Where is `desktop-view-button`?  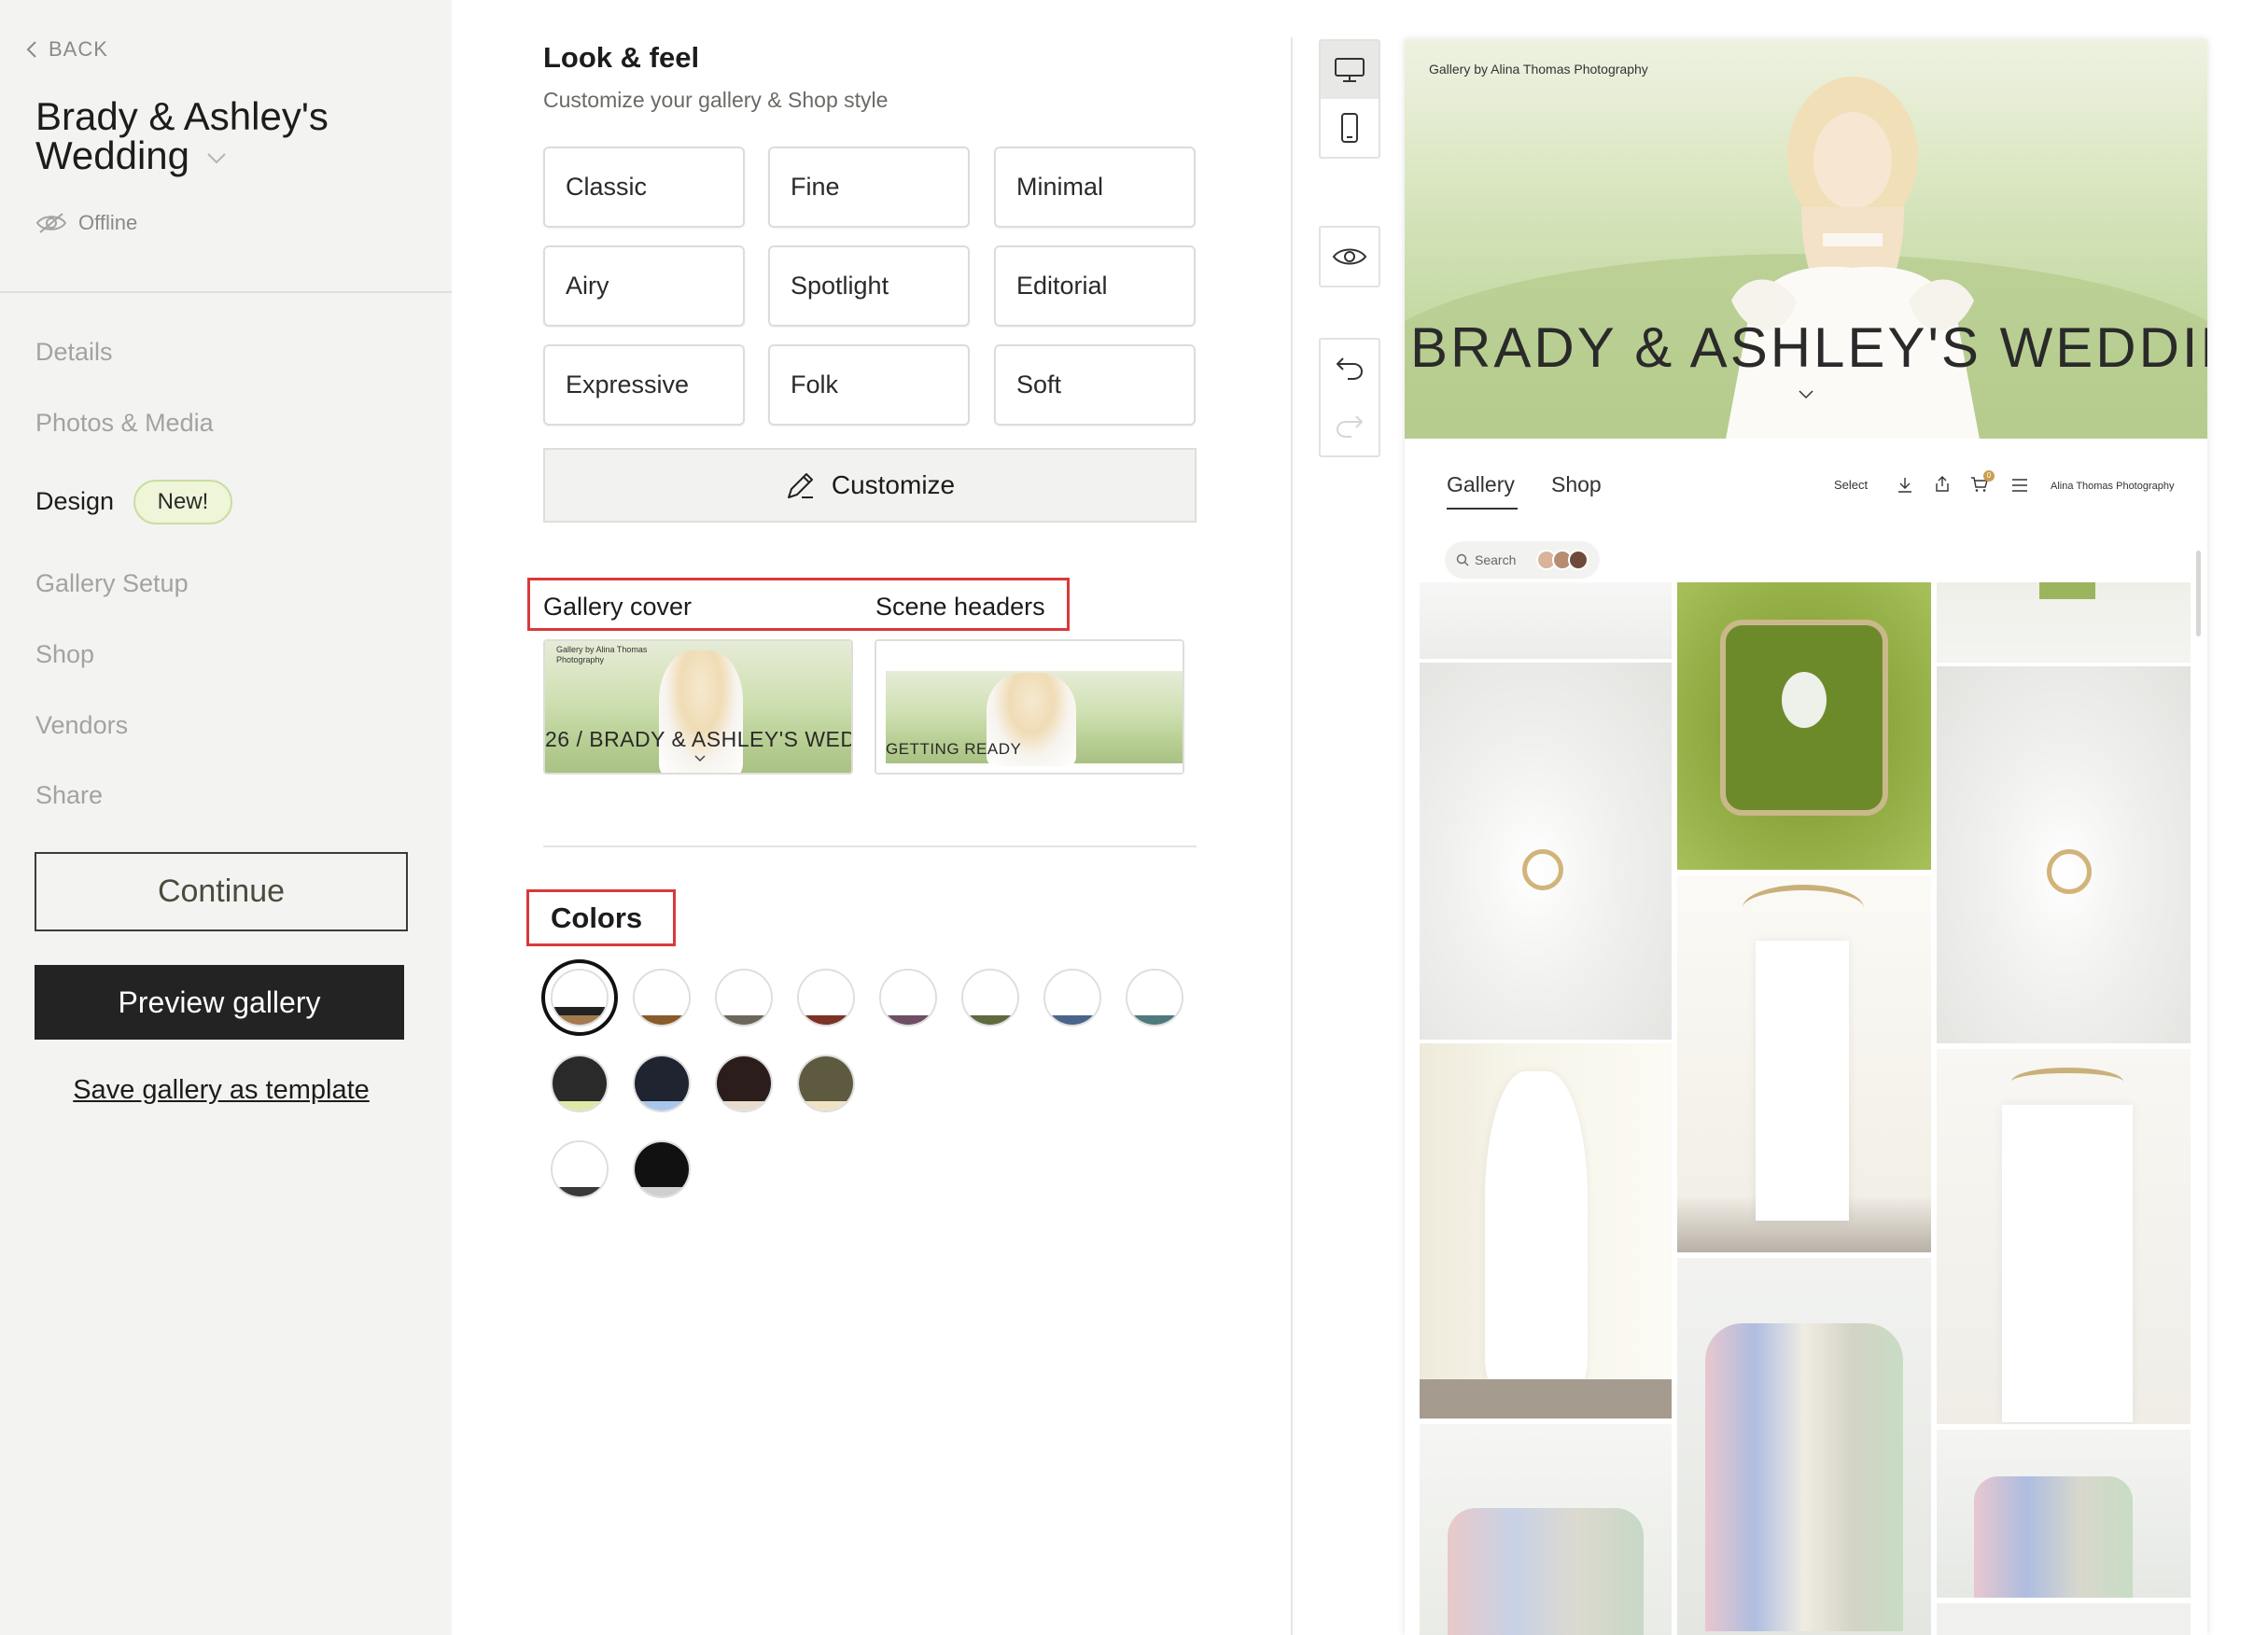 desktop-view-button is located at coordinates (1350, 70).